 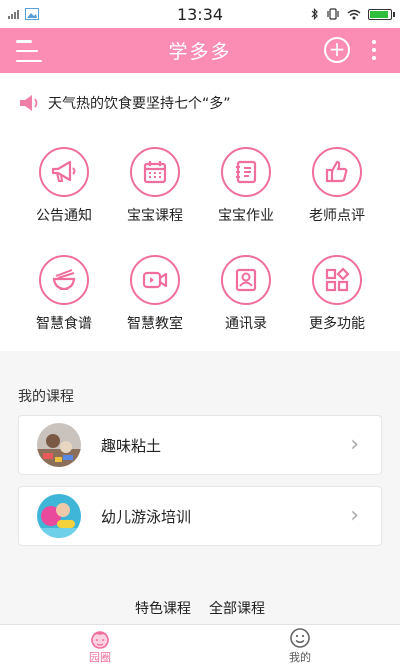 I want to click on feature-label: 通讯录, so click(x=246, y=324).